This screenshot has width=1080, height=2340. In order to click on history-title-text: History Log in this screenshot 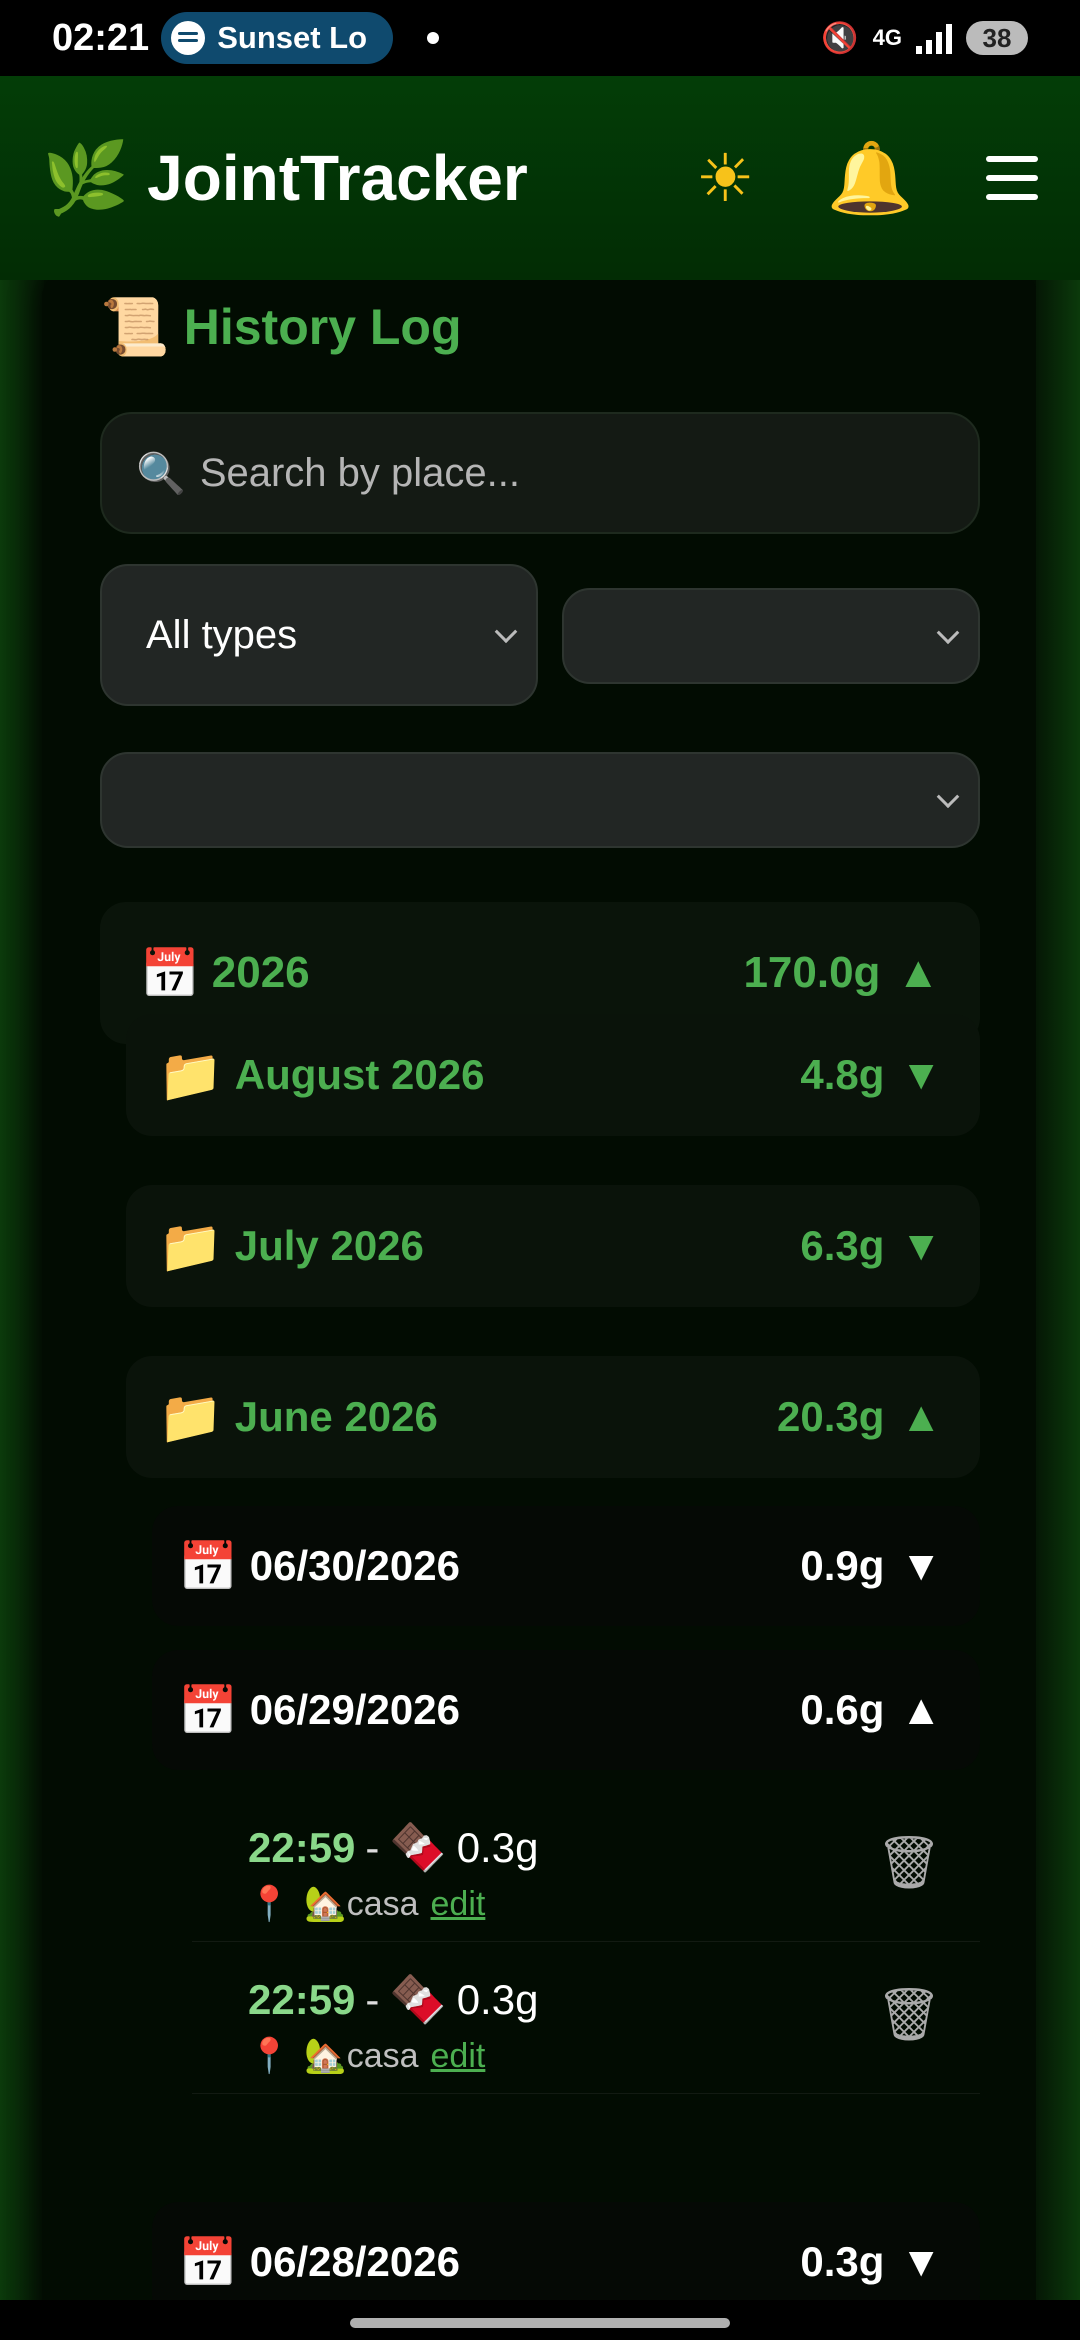, I will do `click(322, 327)`.